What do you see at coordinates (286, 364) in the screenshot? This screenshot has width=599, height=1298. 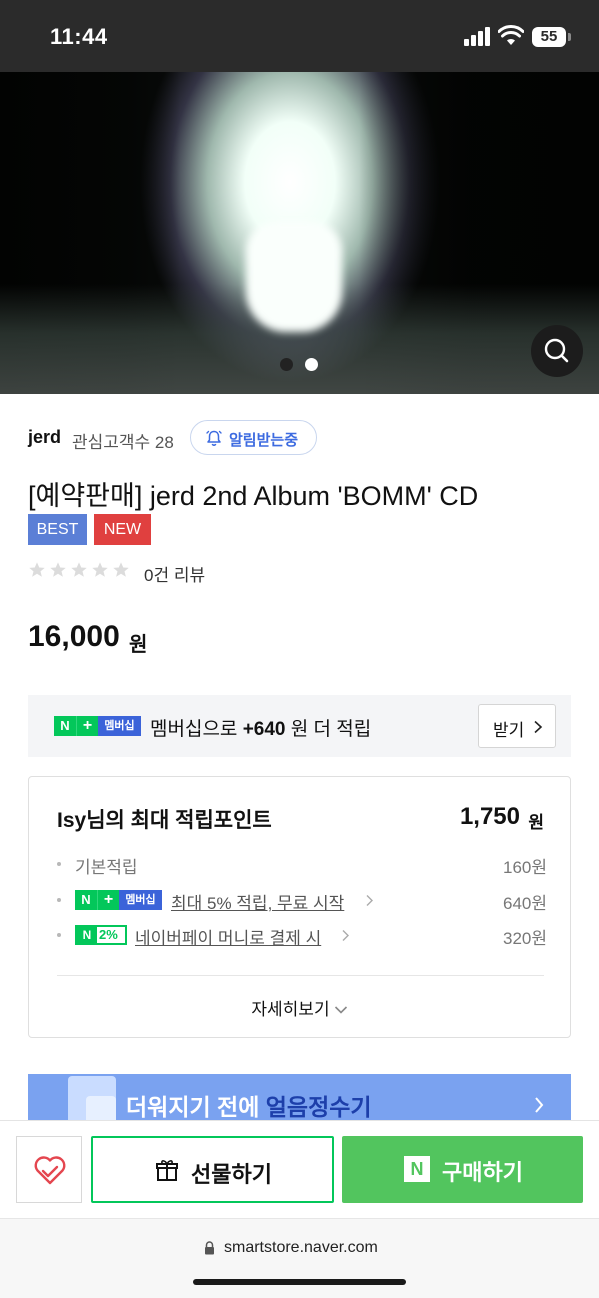 I see `carousel-dot-active` at bounding box center [286, 364].